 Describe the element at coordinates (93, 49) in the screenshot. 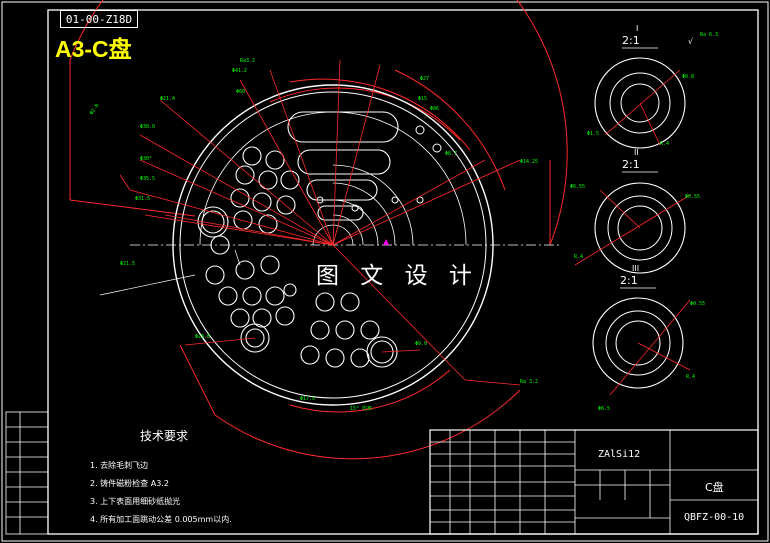

I see `drawing-badge: A3-C盘` at that location.